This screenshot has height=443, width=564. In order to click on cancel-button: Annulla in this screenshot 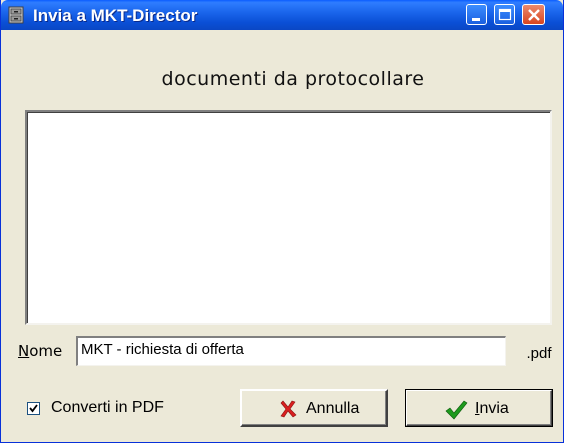, I will do `click(314, 408)`.